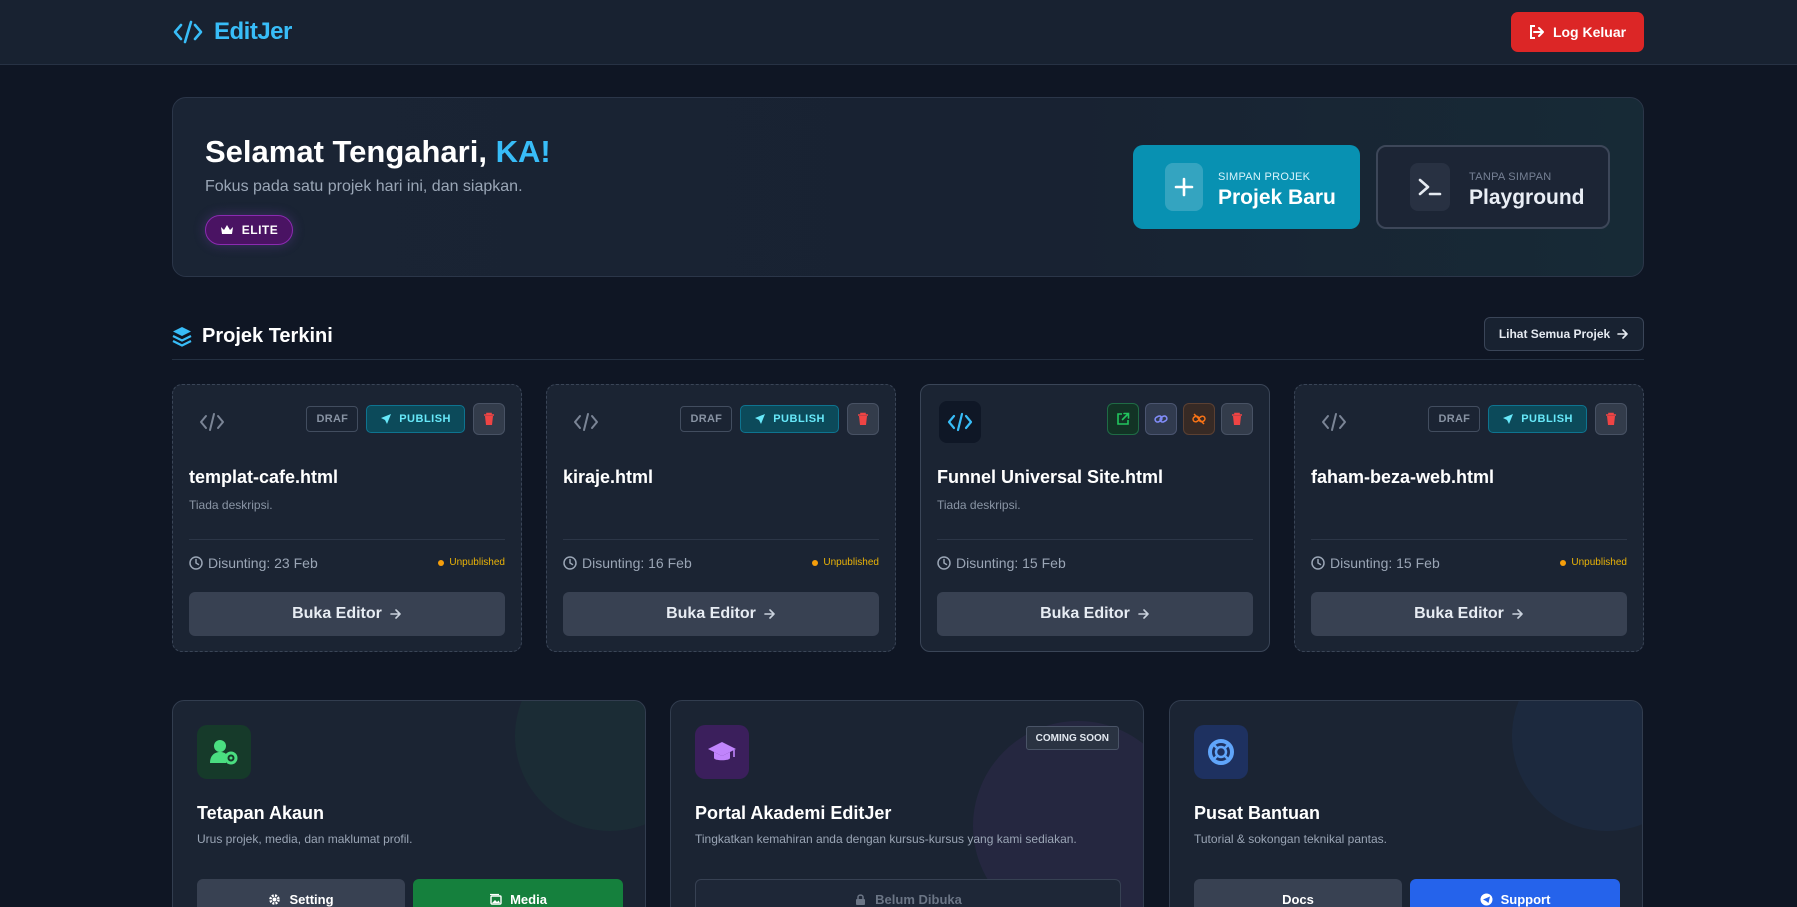 This screenshot has width=1797, height=907. I want to click on user-name: KA!, so click(523, 151).